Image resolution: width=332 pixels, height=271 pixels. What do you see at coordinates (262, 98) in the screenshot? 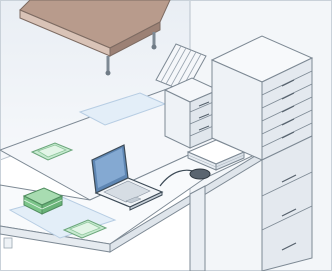
I see `file-cabinet-tall` at bounding box center [262, 98].